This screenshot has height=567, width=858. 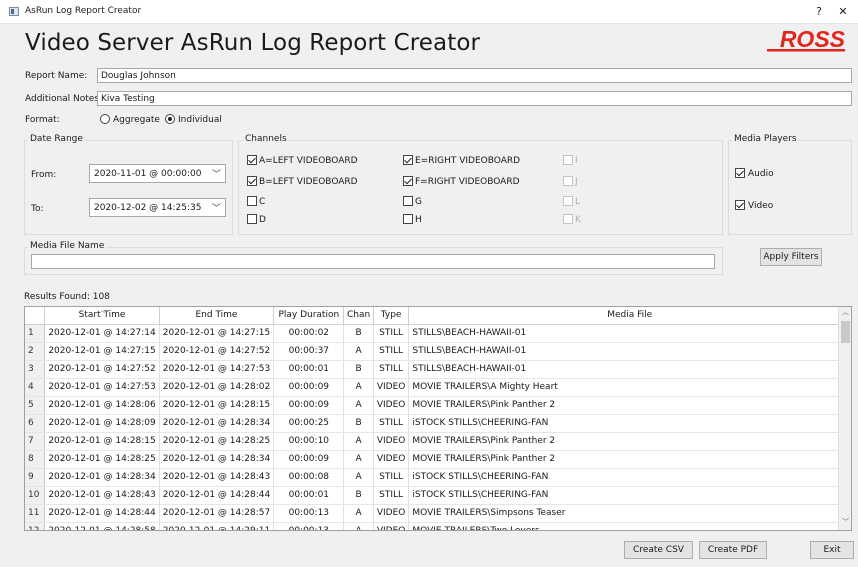 I want to click on column-header-chan: Chan, so click(x=358, y=316).